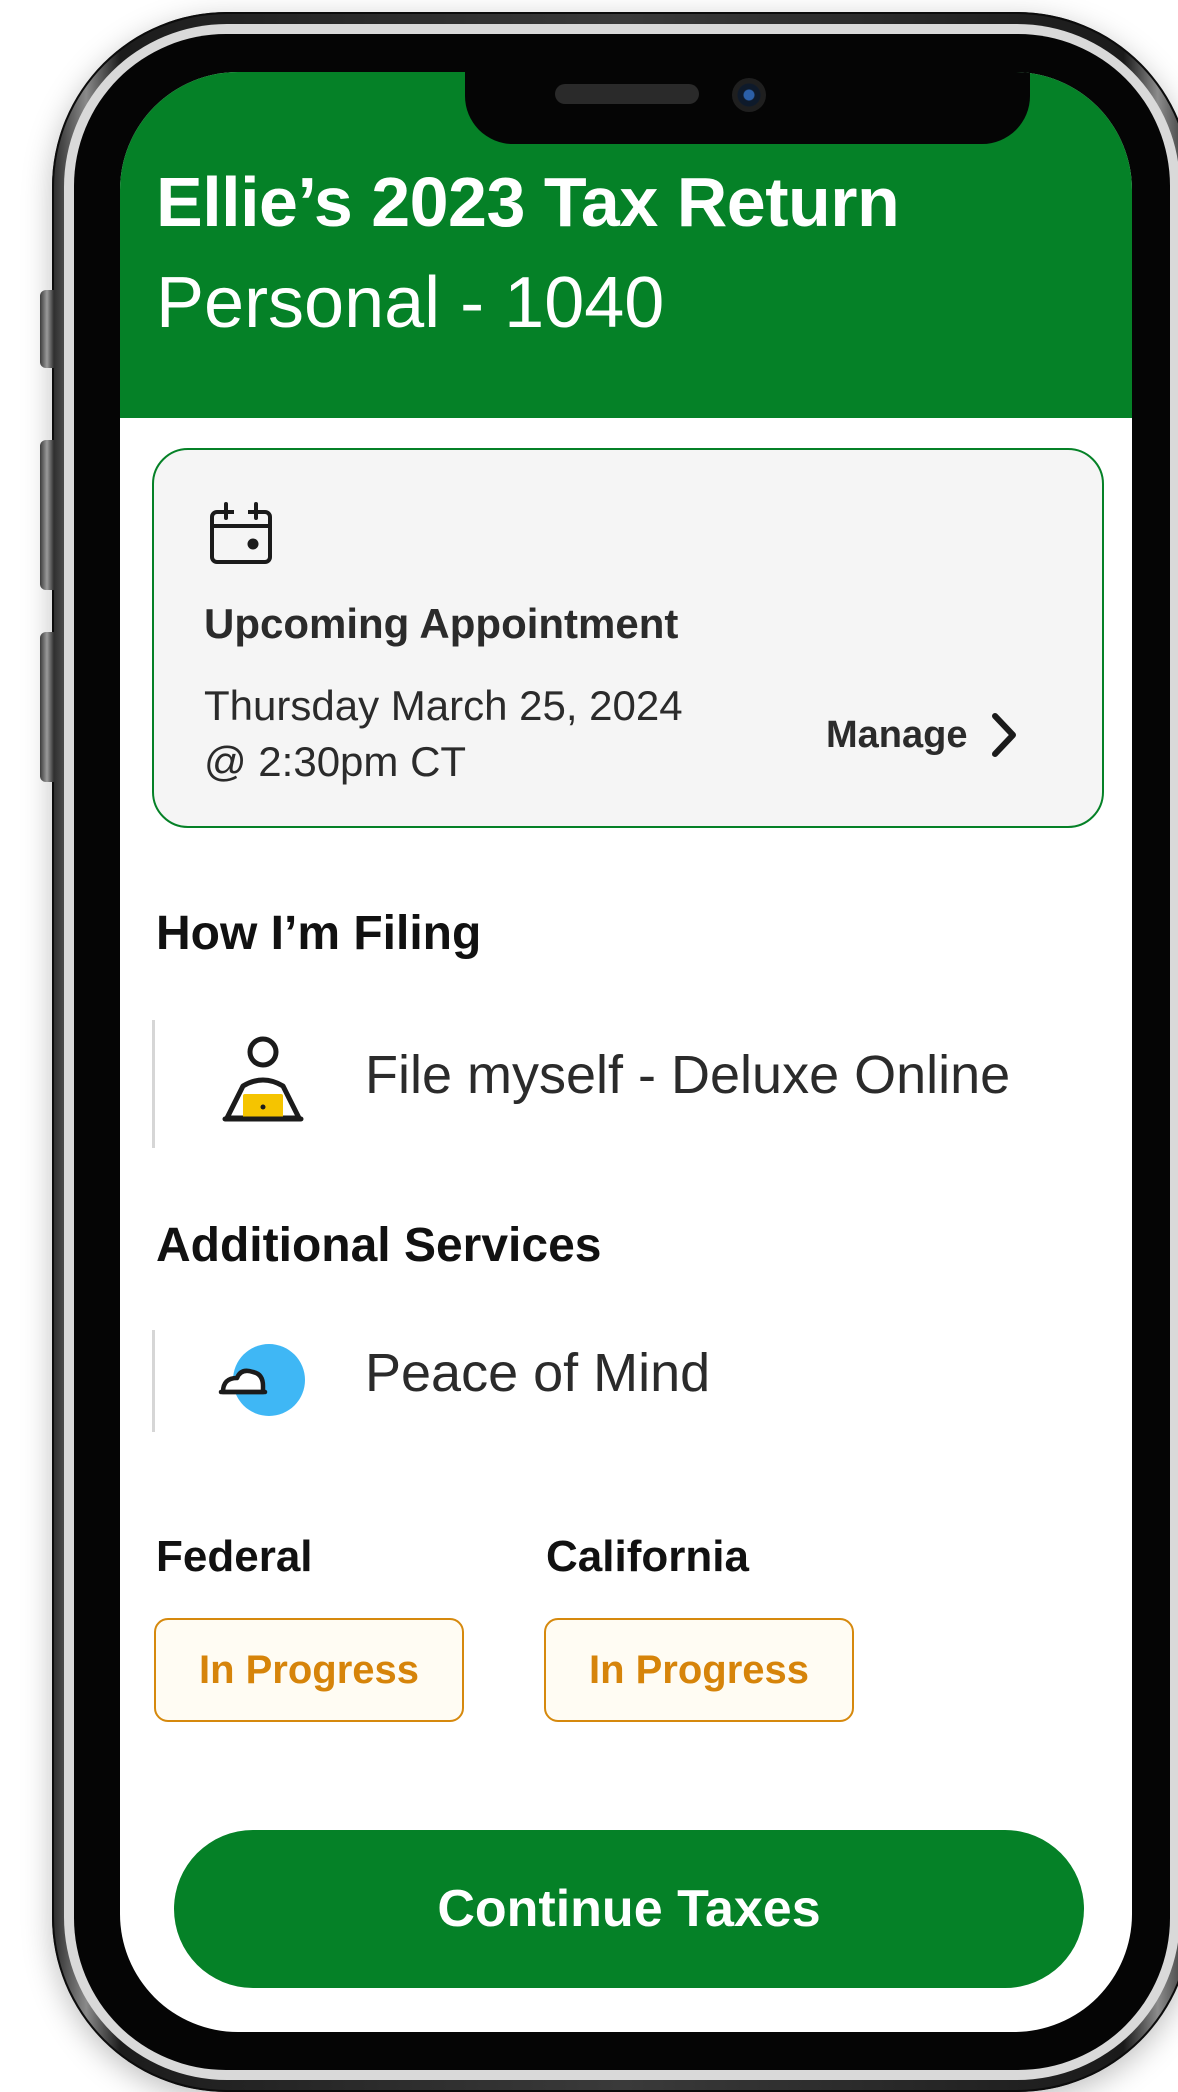 The image size is (1178, 2092). I want to click on state-label: California, so click(647, 1556).